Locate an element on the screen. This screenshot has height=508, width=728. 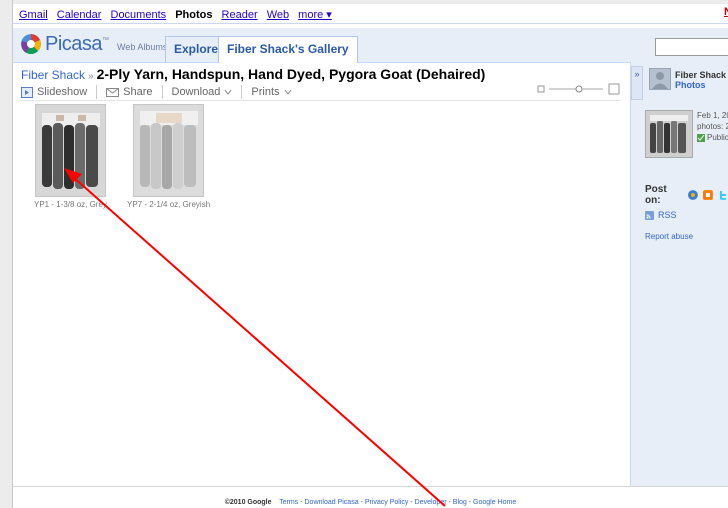
prints-button: Prints is located at coordinates (271, 92).